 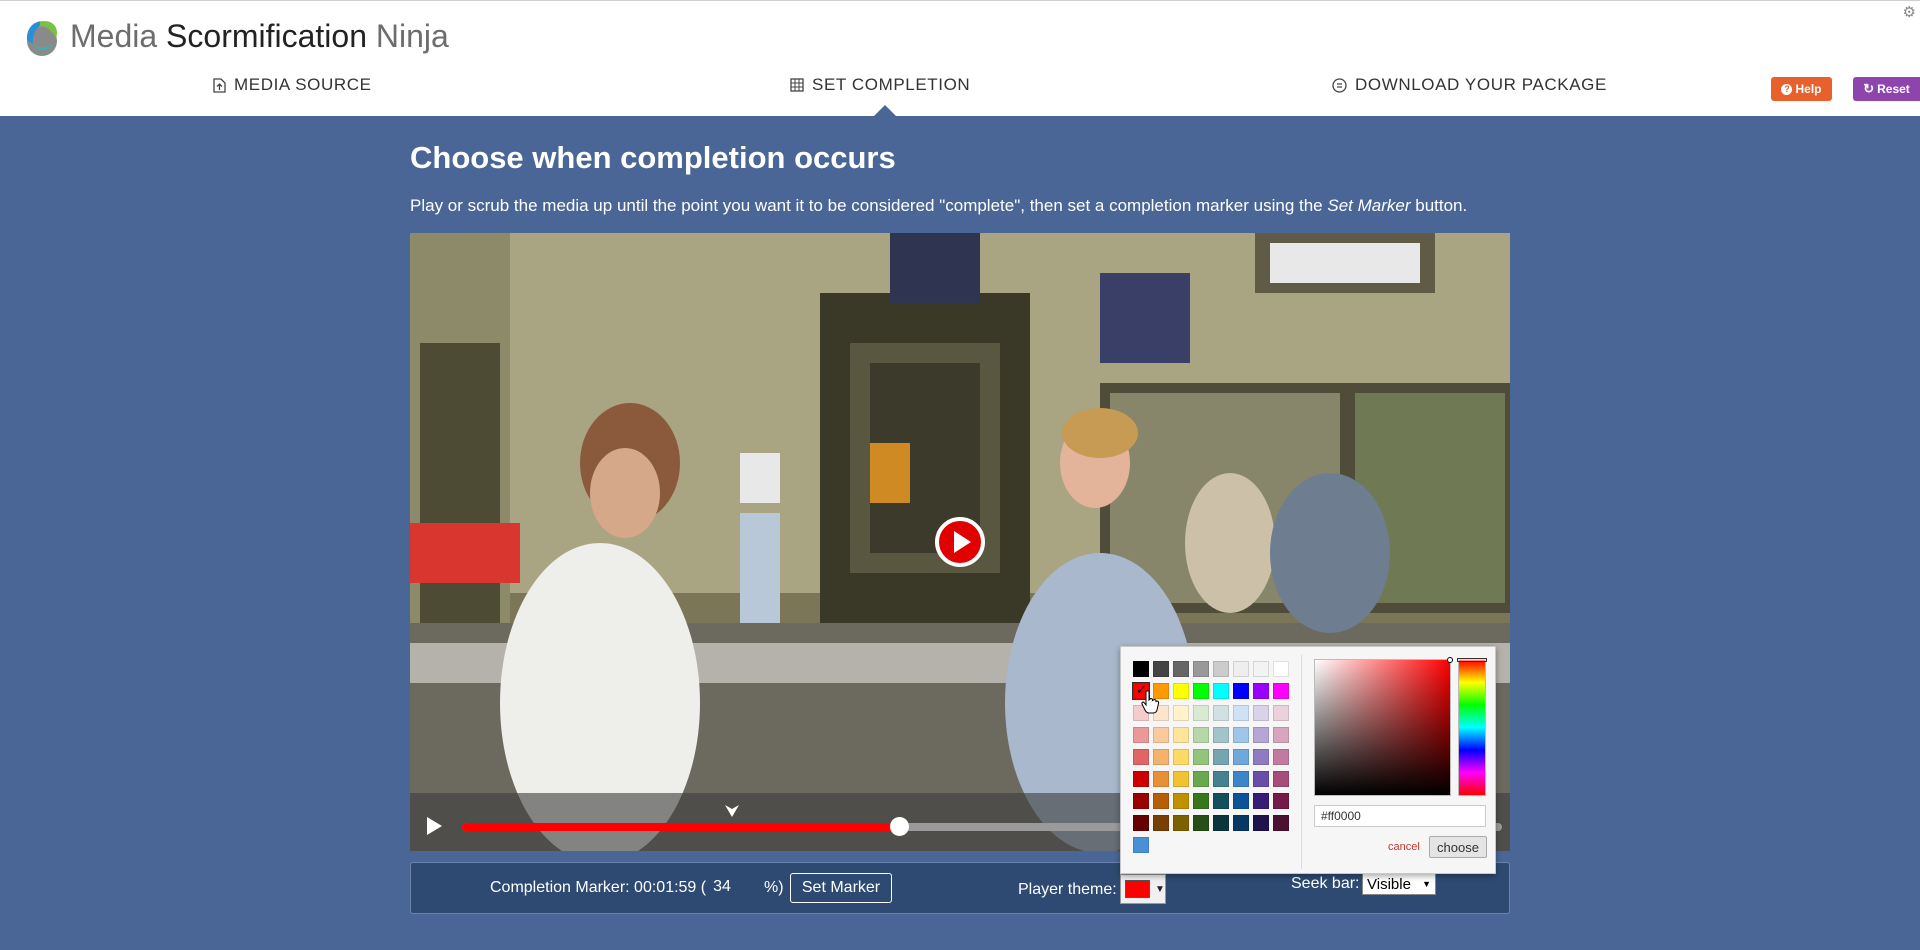 What do you see at coordinates (960, 542) in the screenshot?
I see `big-play-button` at bounding box center [960, 542].